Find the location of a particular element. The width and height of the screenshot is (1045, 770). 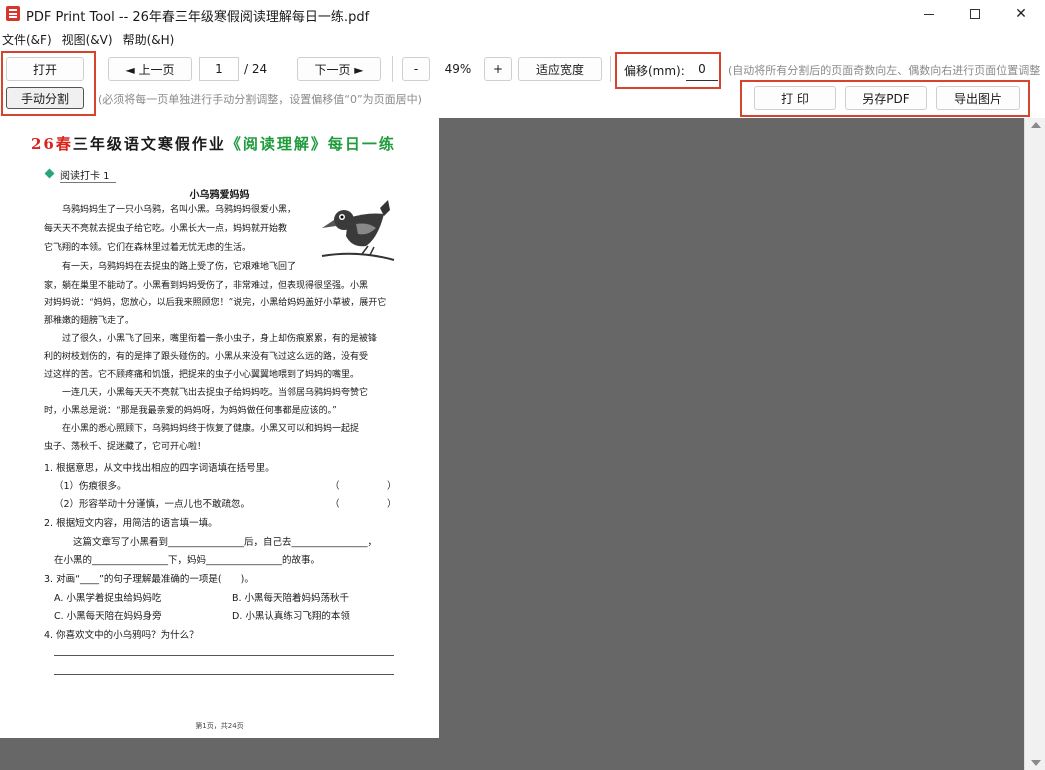

paragraph-line: 乌鸦妈妈生了一只小乌鸦，名叫小黑。乌鸦妈妈很爱小黑， is located at coordinates (170, 210).